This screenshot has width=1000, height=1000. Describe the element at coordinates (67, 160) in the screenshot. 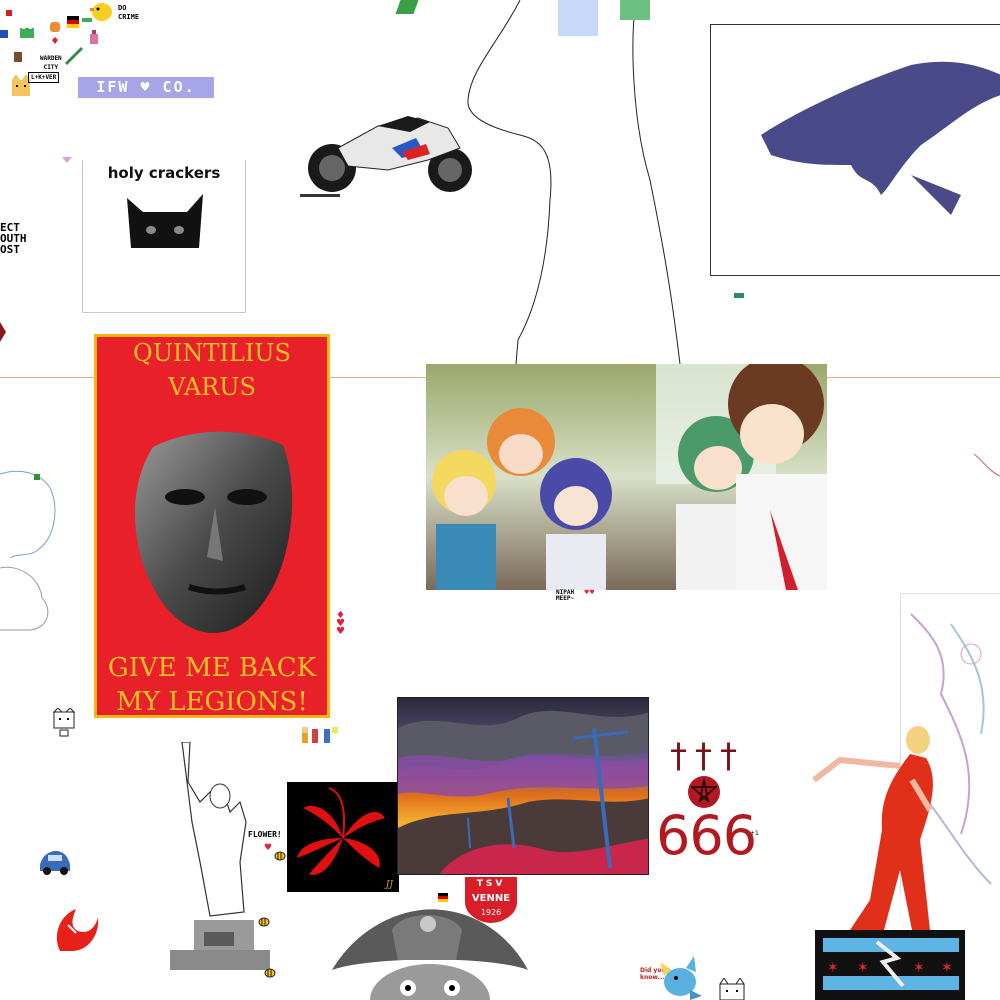

I see `pink-triangle-icon` at that location.